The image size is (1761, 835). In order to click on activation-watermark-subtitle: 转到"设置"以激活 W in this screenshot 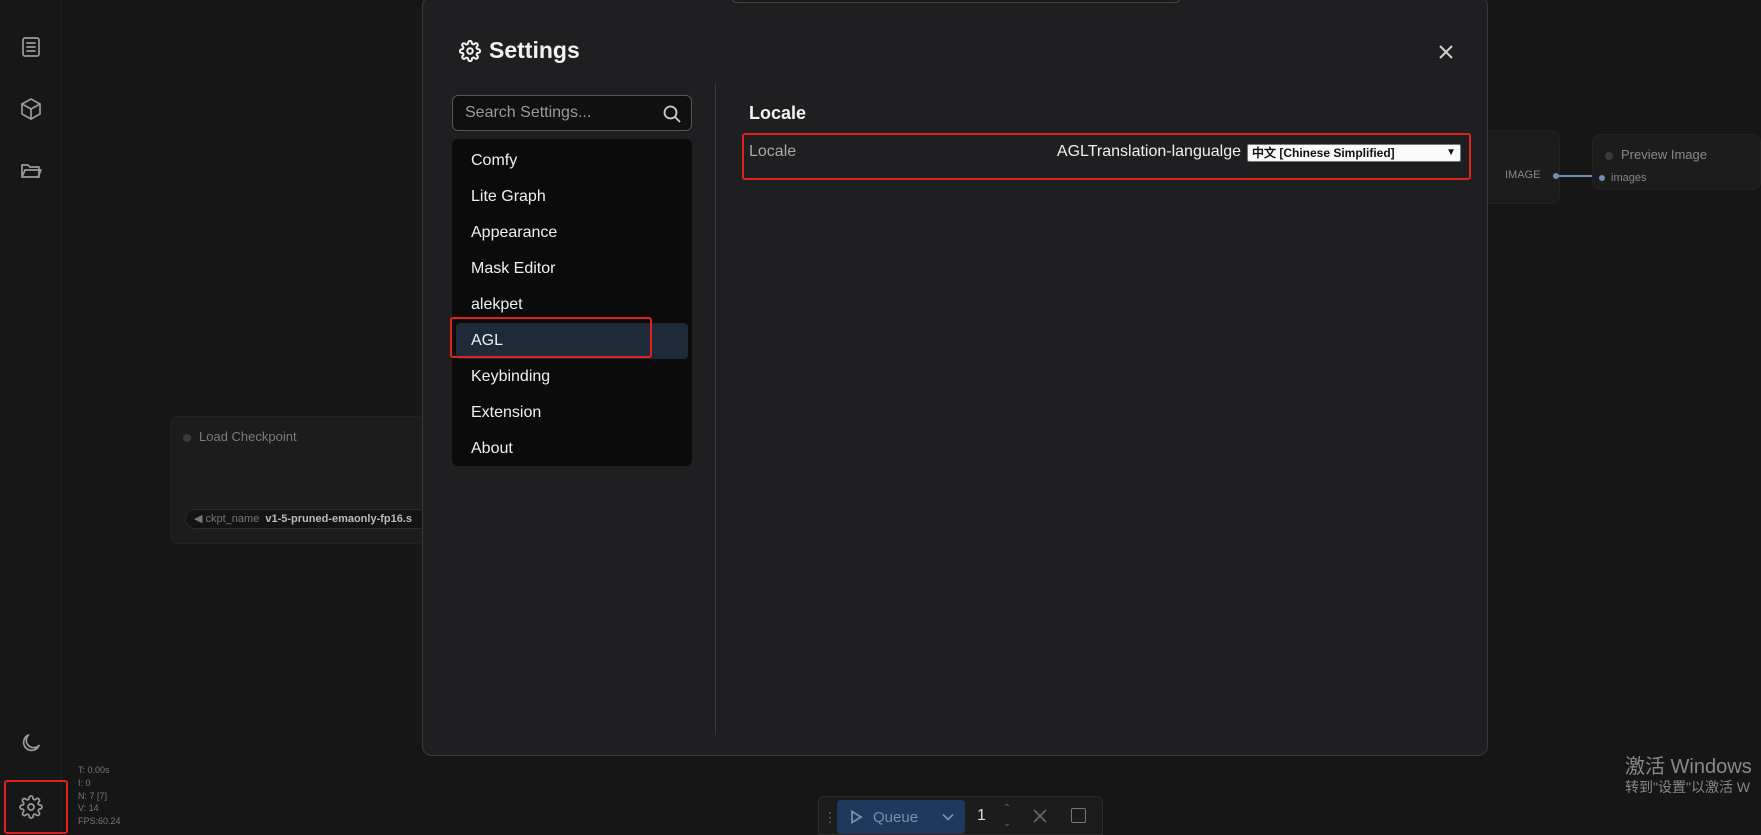, I will do `click(1688, 787)`.